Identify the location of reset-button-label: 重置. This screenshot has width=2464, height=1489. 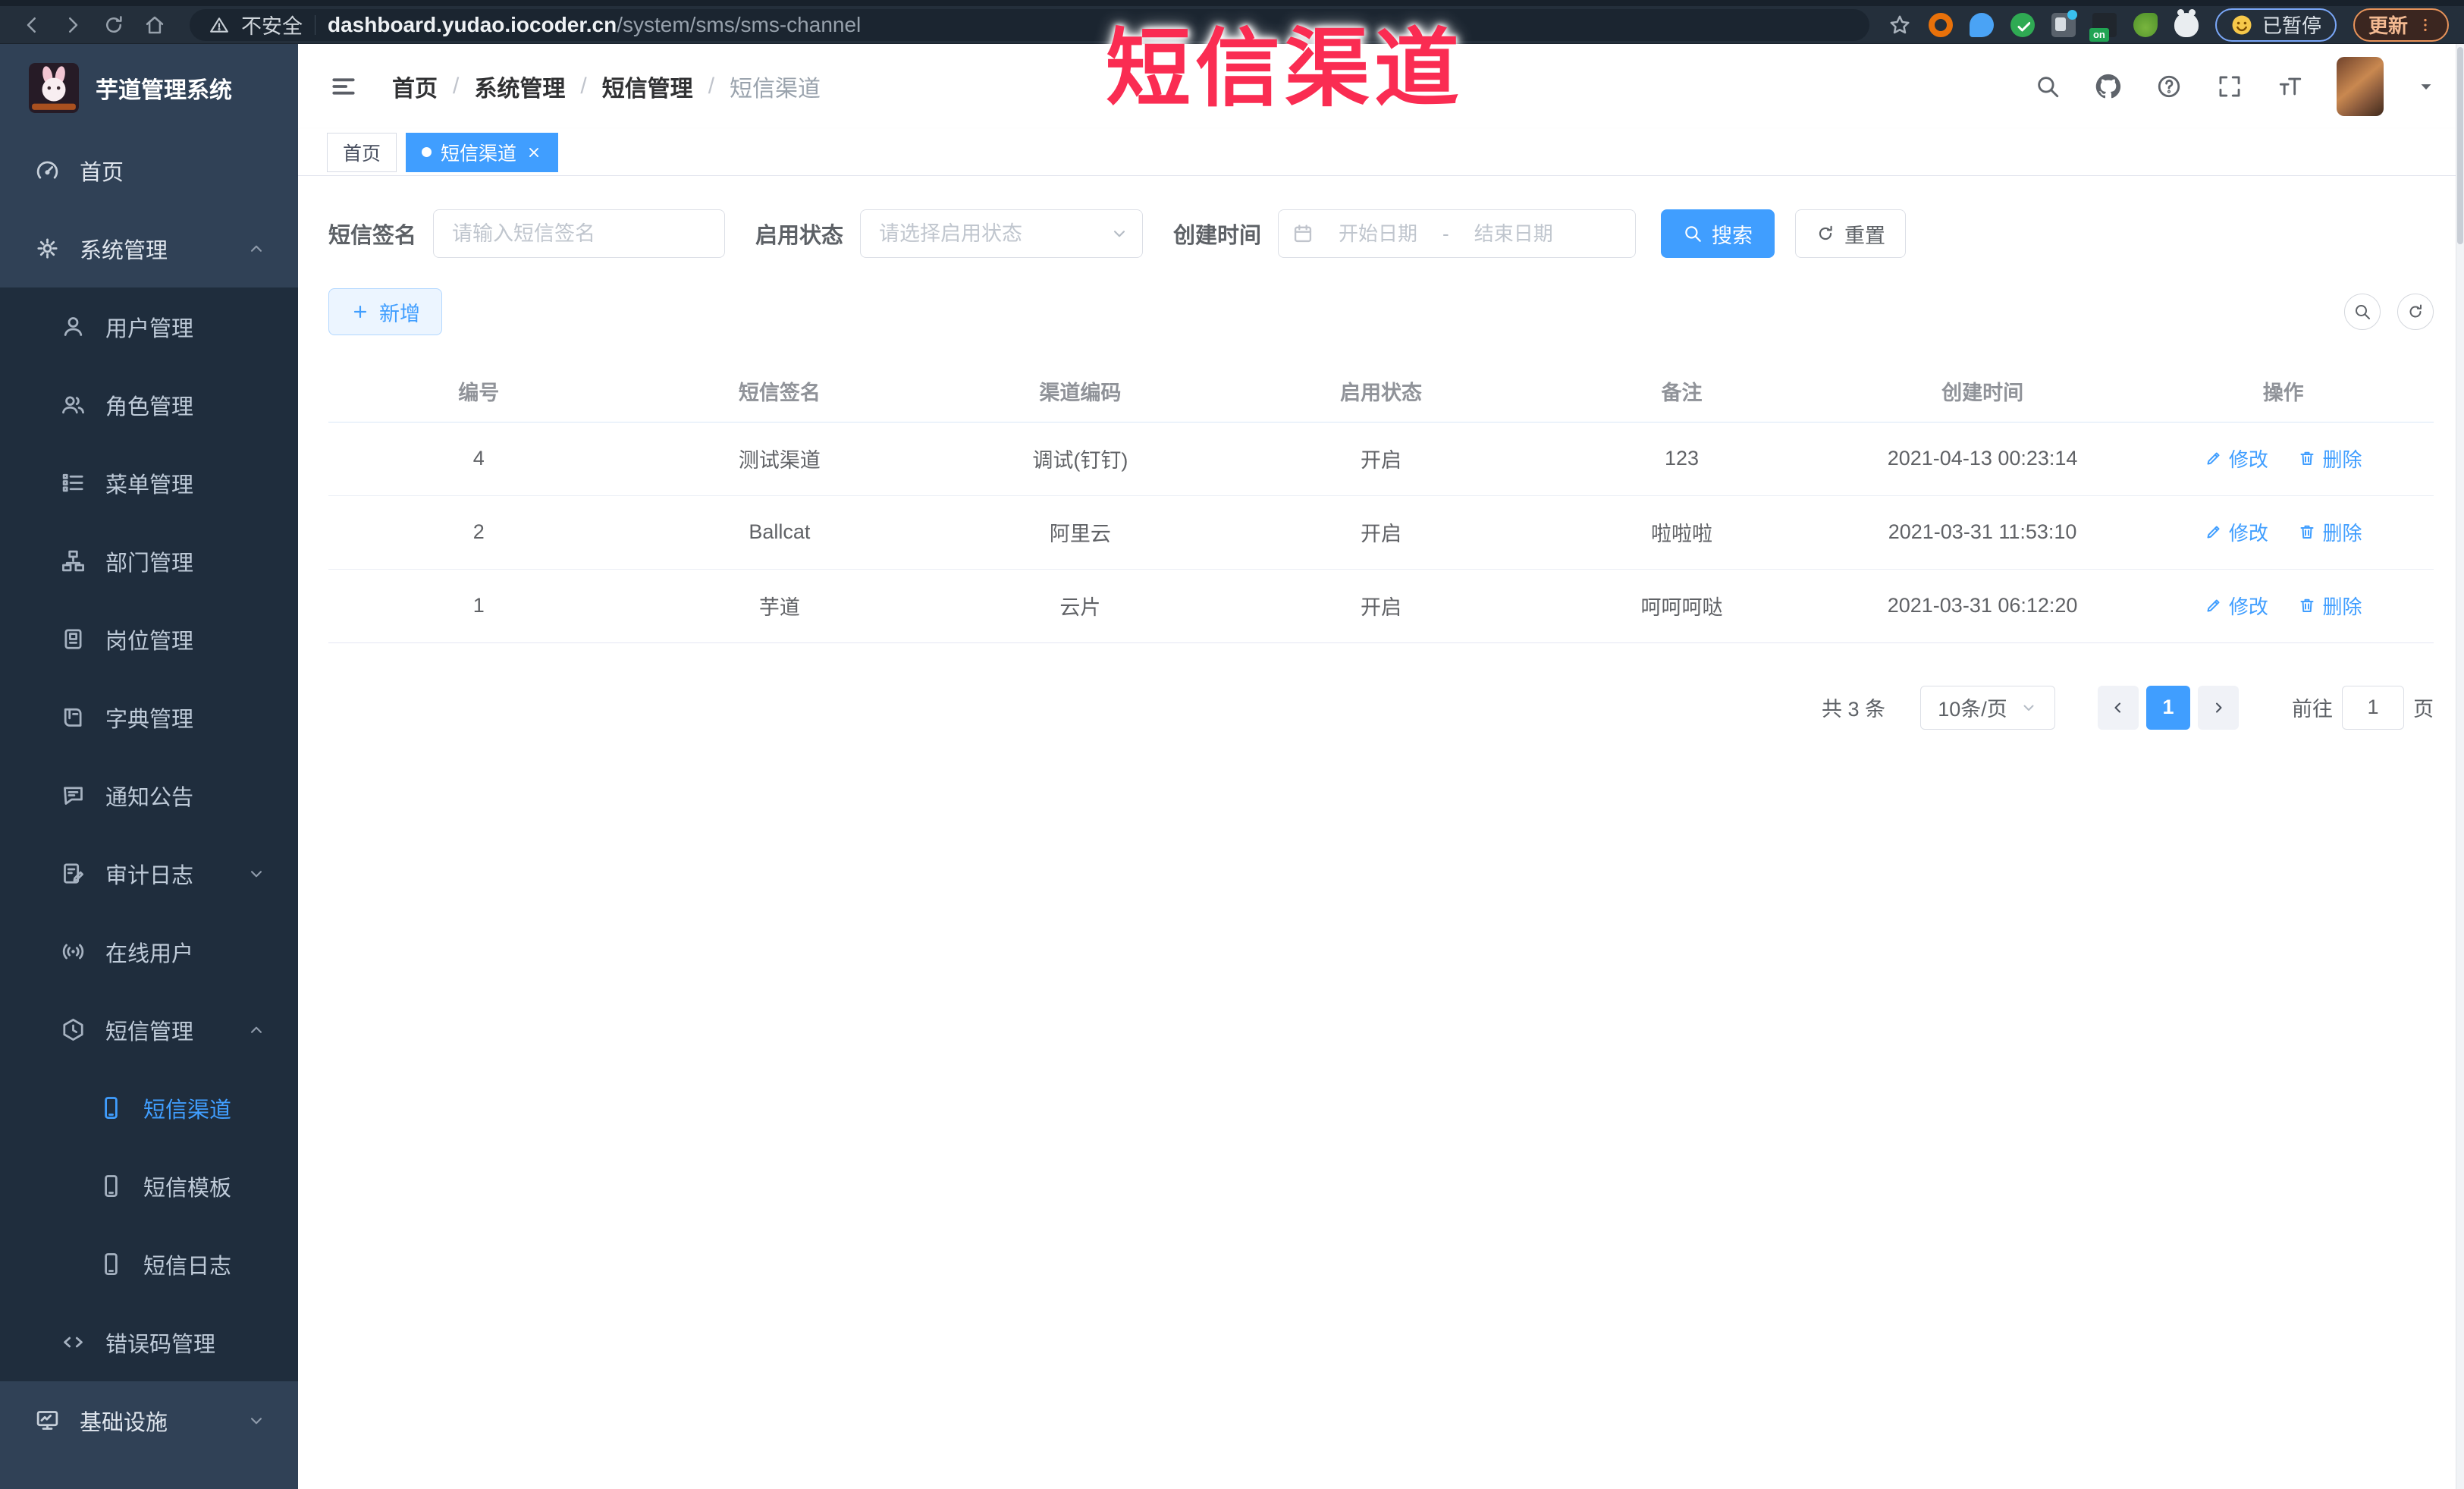
(1865, 235).